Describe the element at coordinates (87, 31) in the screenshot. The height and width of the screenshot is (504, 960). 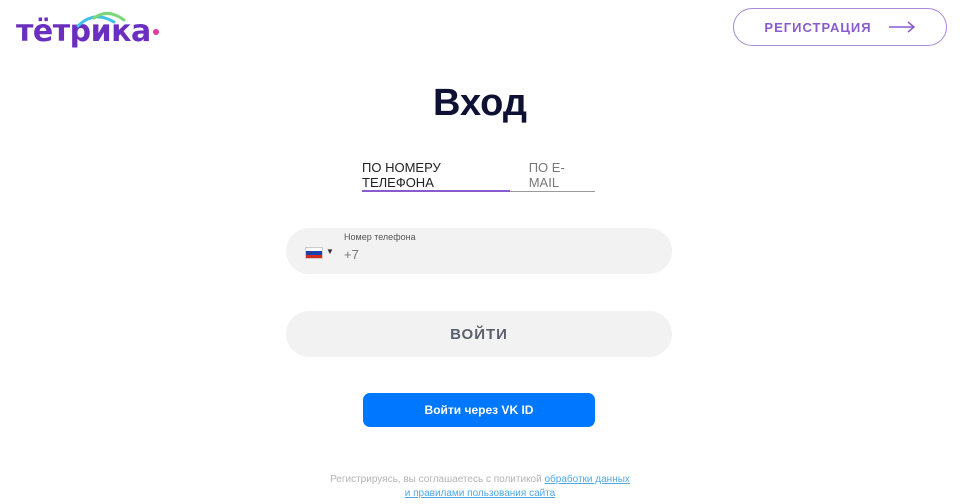
I see `logo-wordmark: тётрика` at that location.